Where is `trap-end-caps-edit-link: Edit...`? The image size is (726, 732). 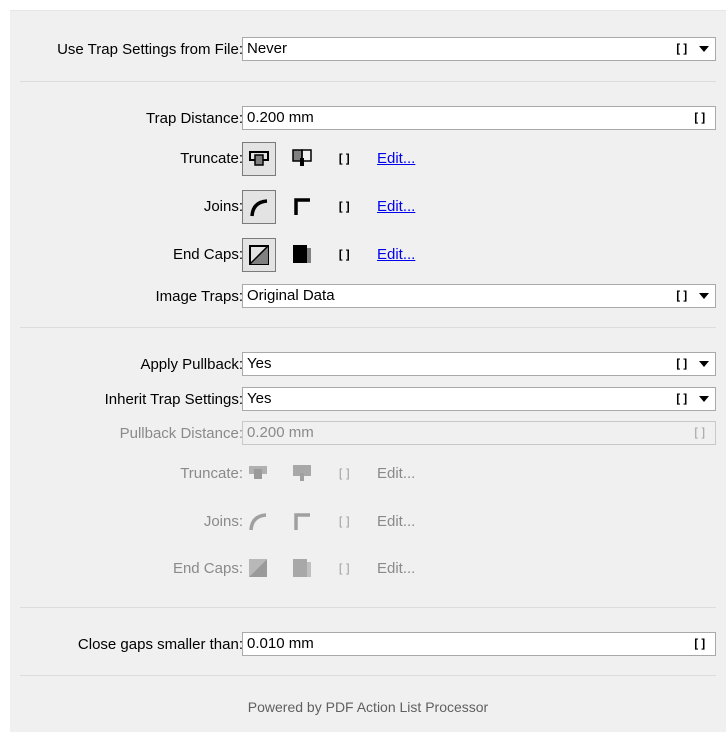
trap-end-caps-edit-link: Edit... is located at coordinates (396, 255).